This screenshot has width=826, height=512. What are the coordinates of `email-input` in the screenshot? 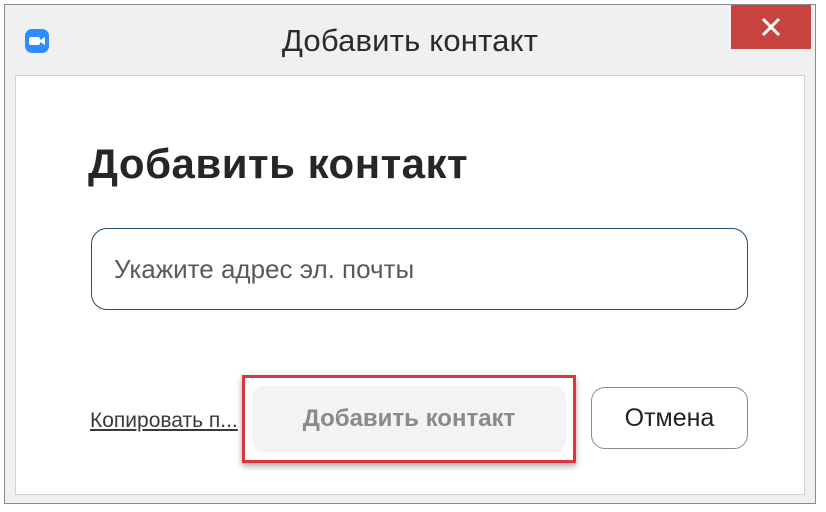 It's located at (419, 269).